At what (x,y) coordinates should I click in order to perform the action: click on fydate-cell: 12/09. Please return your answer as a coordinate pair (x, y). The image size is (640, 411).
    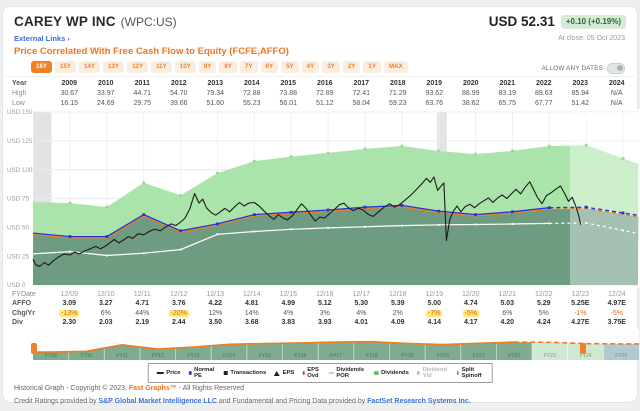
    Looking at the image, I should click on (69, 294).